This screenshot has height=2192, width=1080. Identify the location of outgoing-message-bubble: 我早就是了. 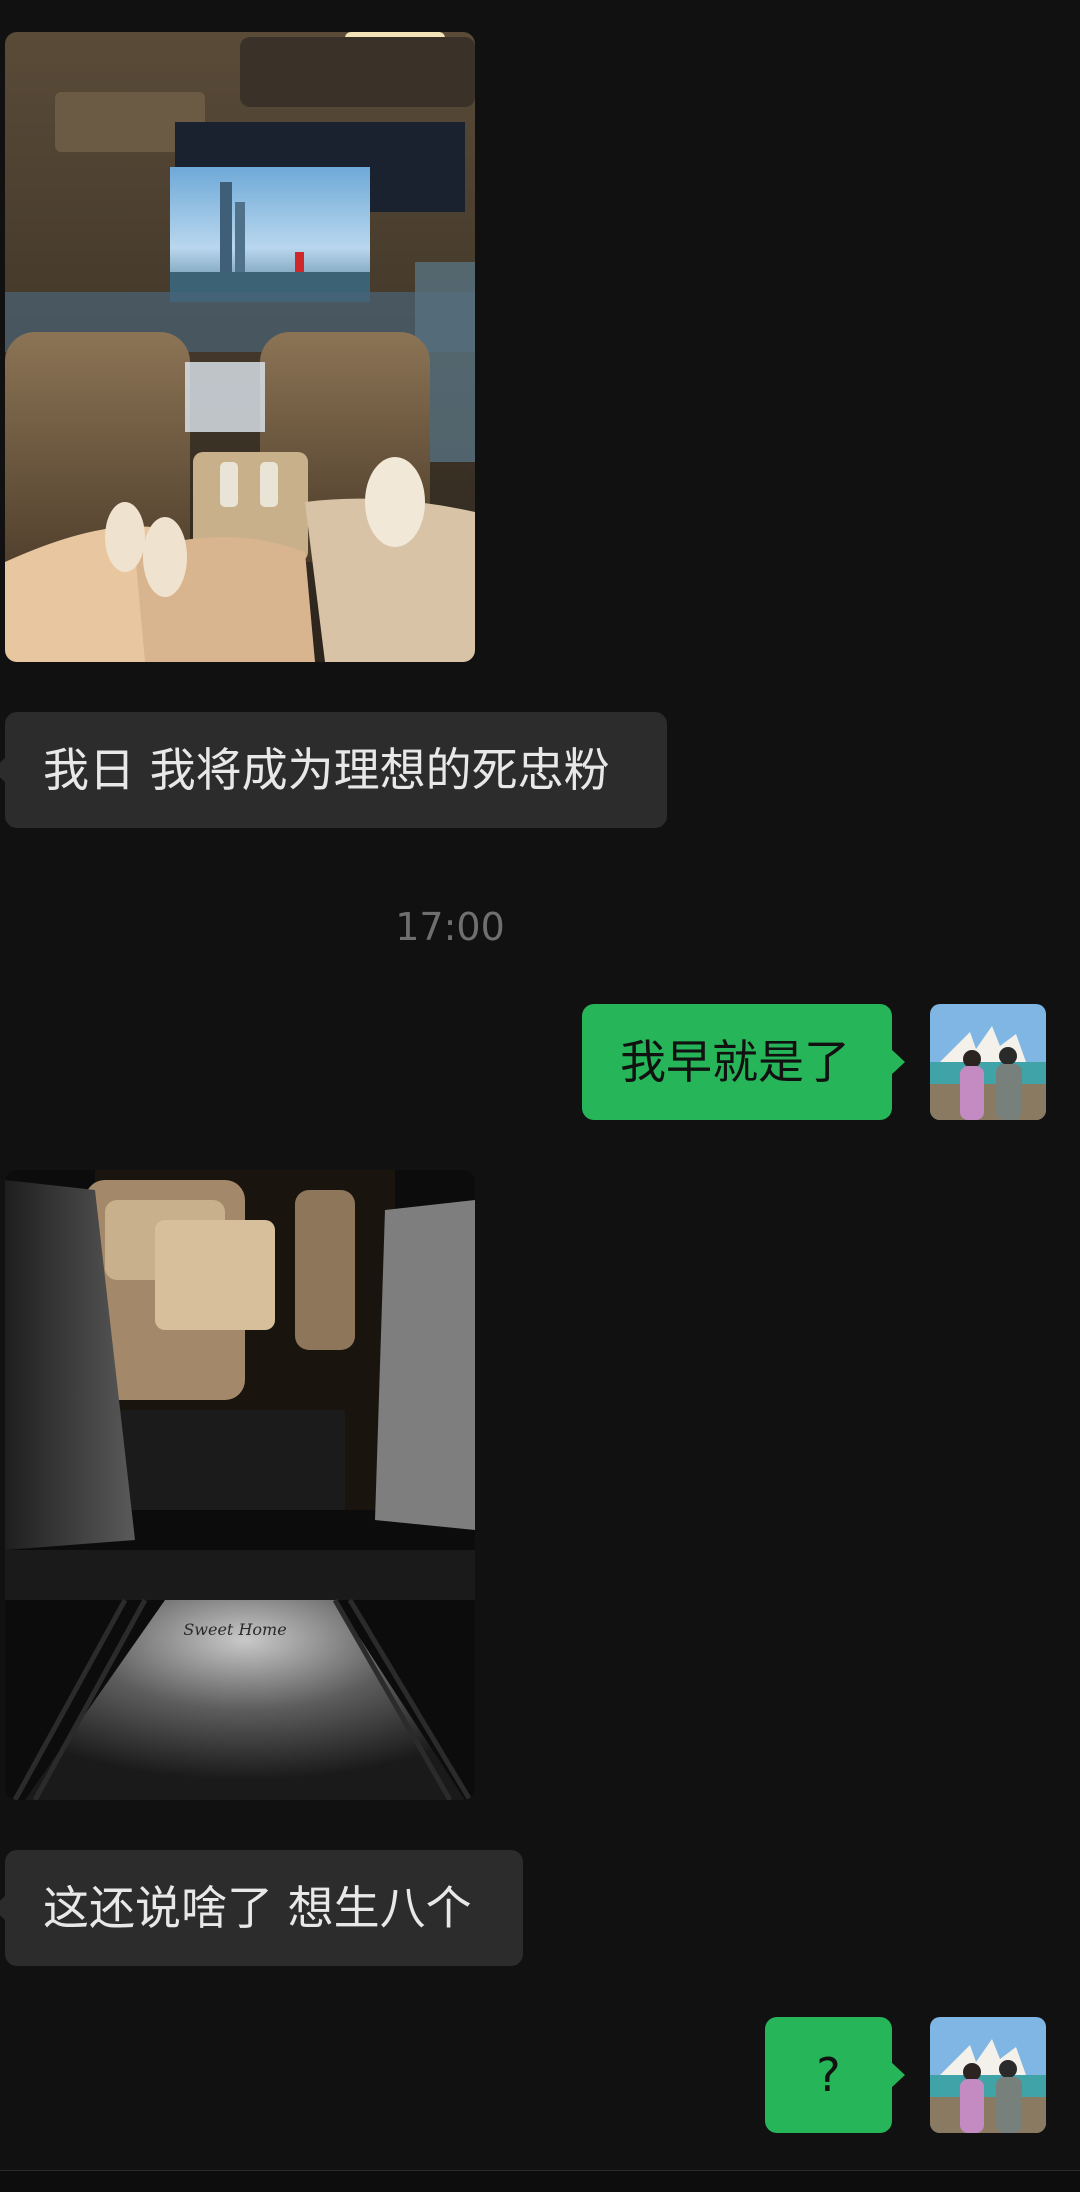
(743, 1062).